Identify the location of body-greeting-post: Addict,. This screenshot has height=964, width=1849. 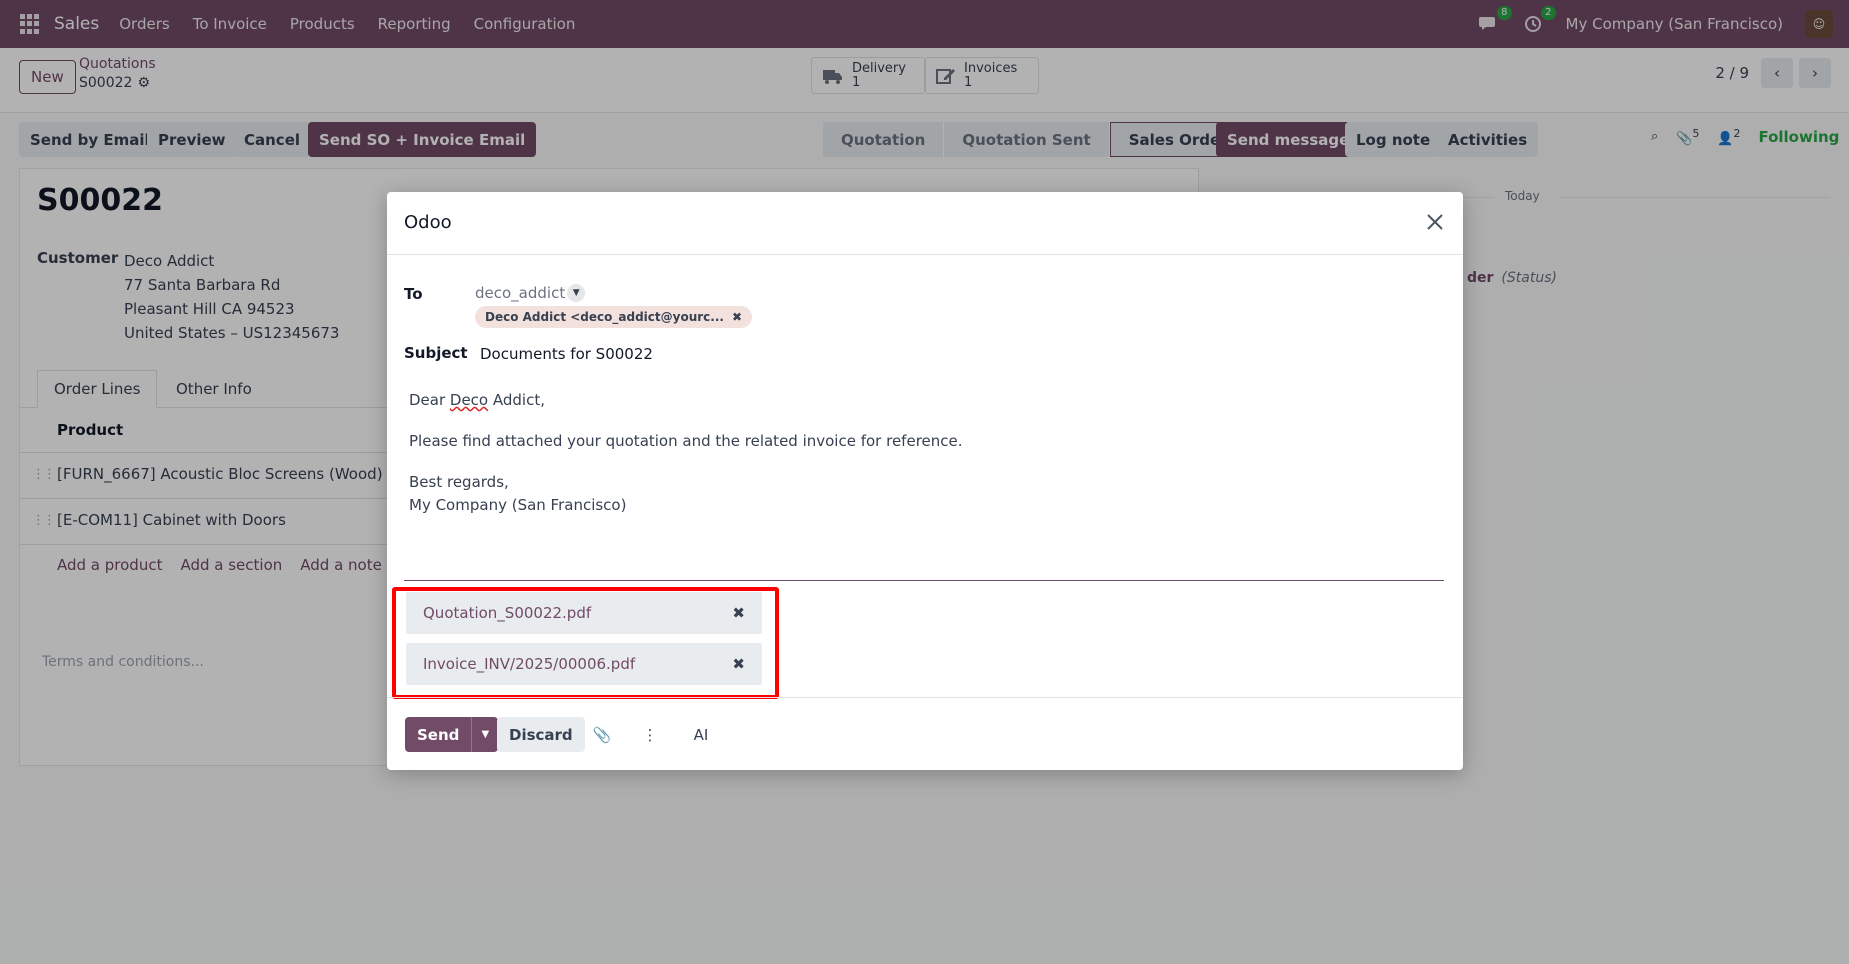
(516, 400).